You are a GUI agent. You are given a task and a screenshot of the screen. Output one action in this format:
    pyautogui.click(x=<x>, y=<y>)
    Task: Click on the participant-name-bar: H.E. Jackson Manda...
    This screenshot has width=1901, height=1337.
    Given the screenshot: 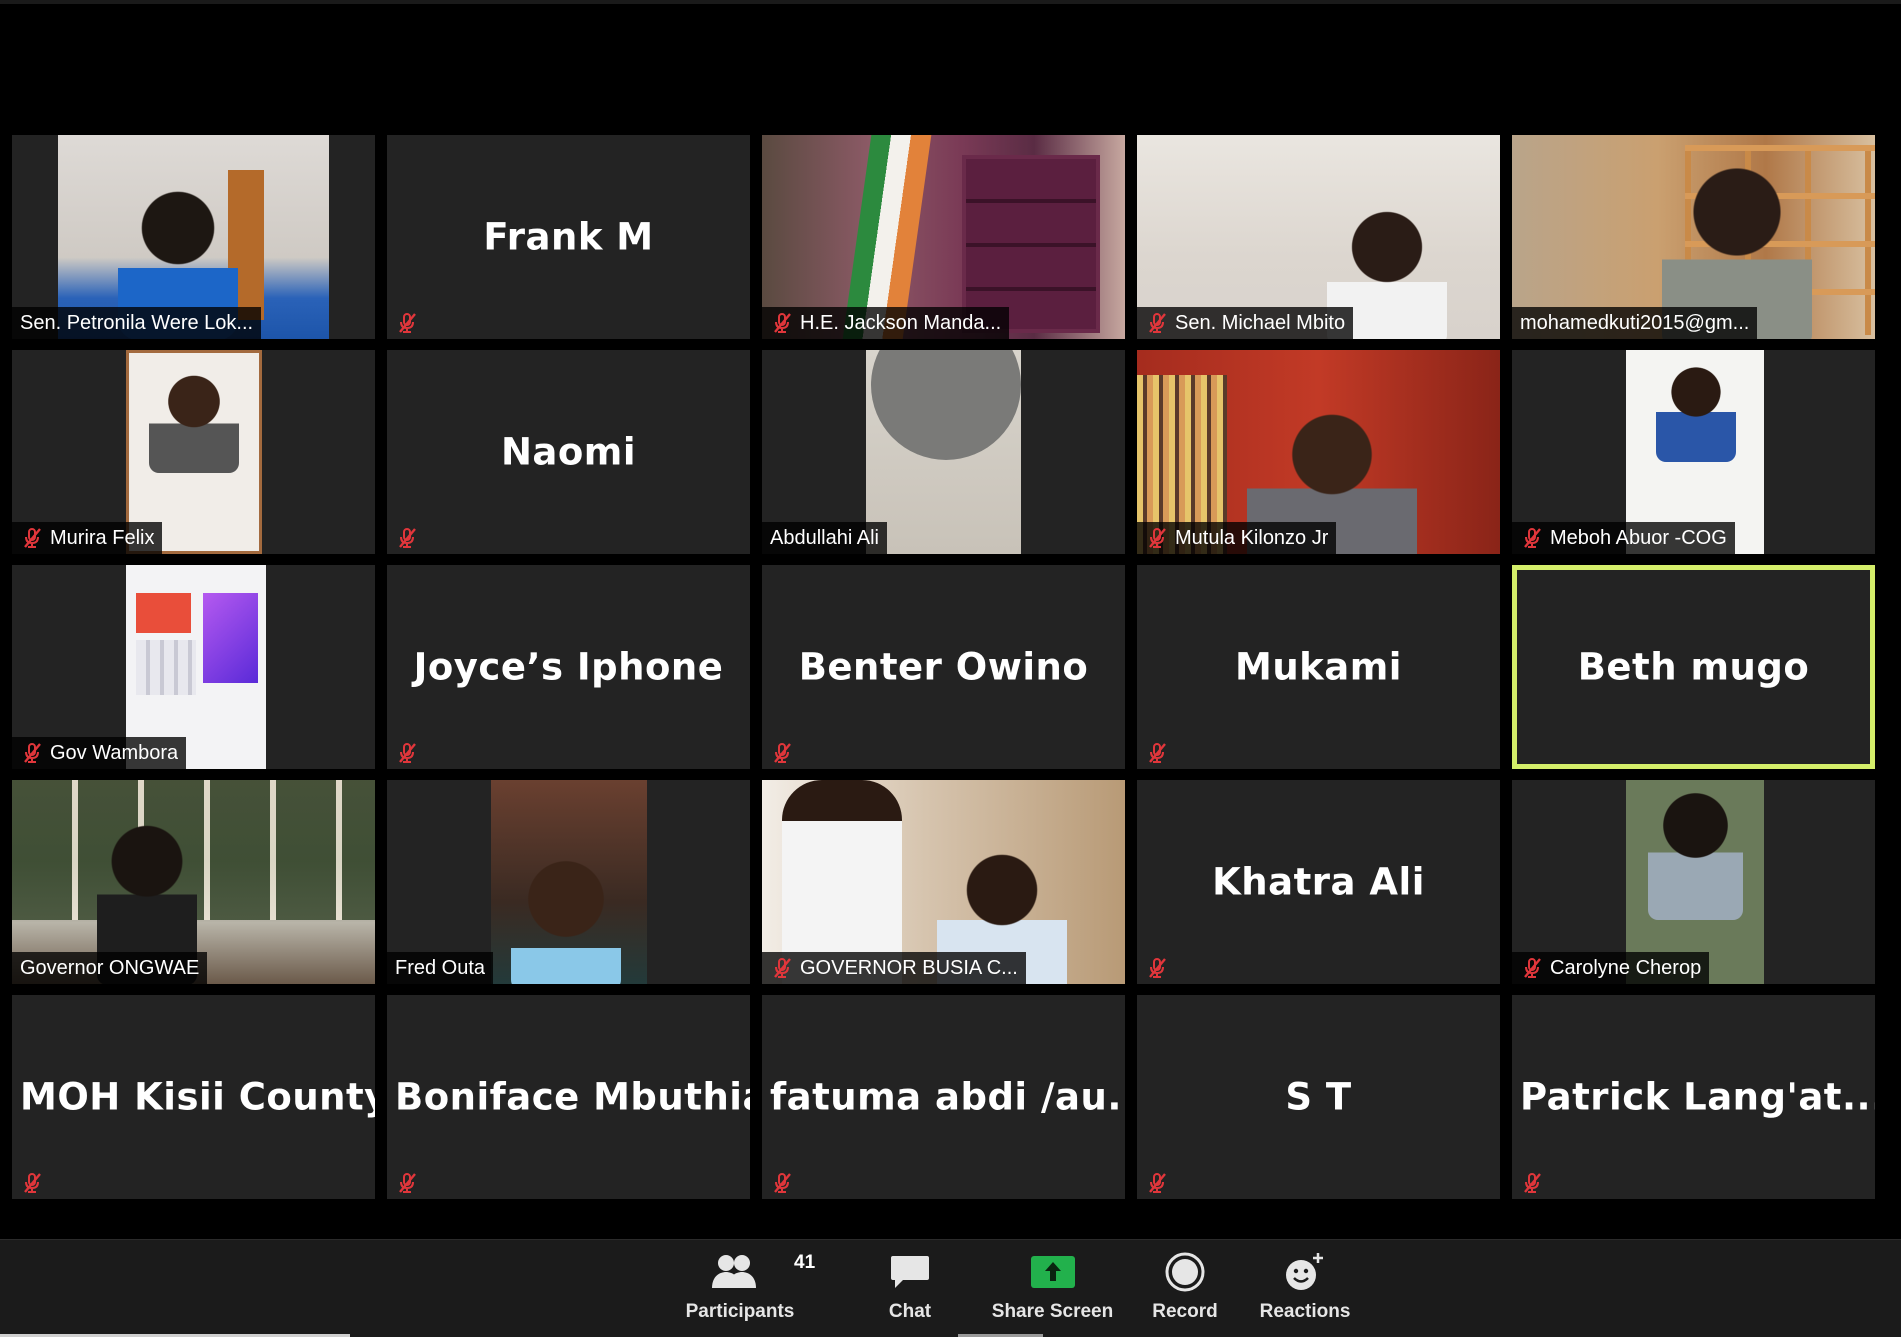 What is the action you would take?
    pyautogui.click(x=886, y=323)
    